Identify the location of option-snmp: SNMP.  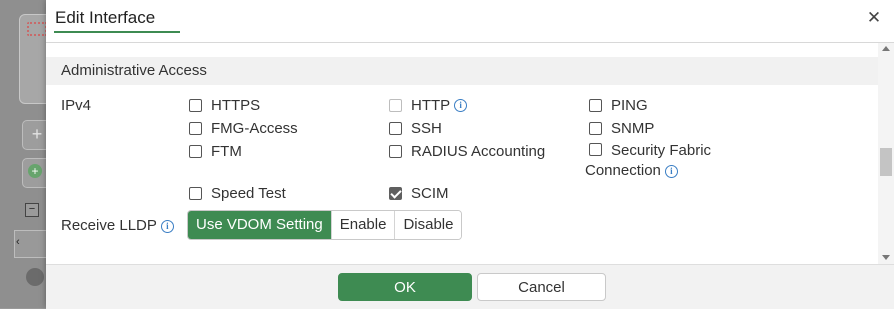
(621, 128).